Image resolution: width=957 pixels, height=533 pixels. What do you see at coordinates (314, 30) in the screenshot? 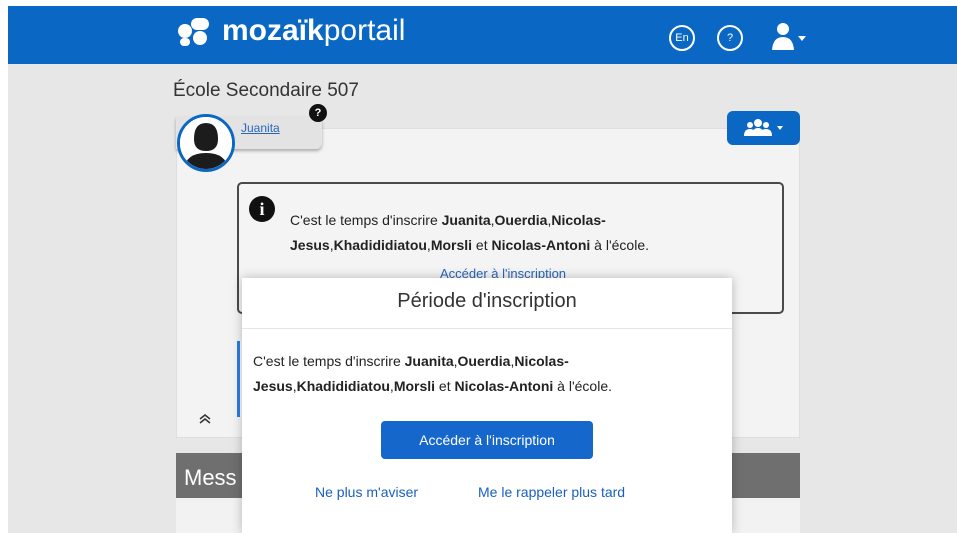
I see `logo-text: mozaïkportail` at bounding box center [314, 30].